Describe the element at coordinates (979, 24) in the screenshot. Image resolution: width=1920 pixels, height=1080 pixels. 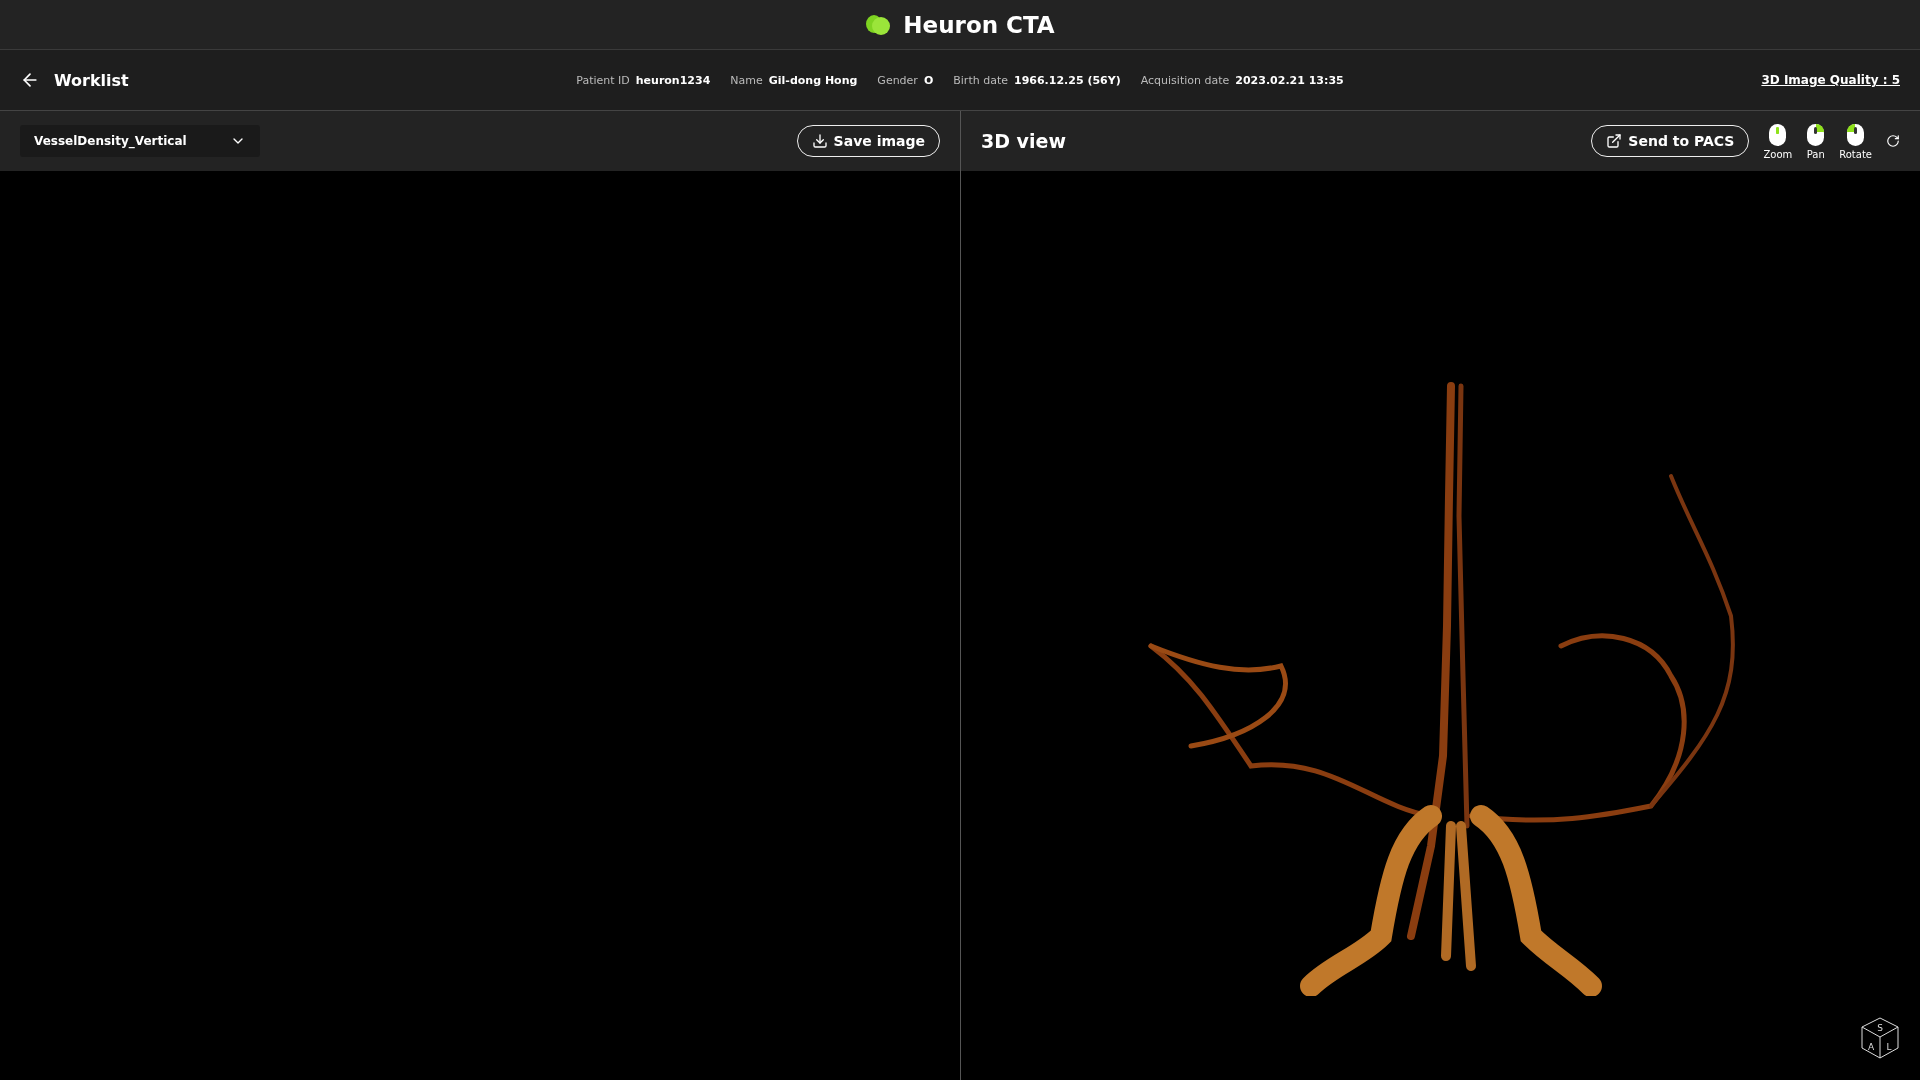
I see `app-title: Heuron CTA` at that location.